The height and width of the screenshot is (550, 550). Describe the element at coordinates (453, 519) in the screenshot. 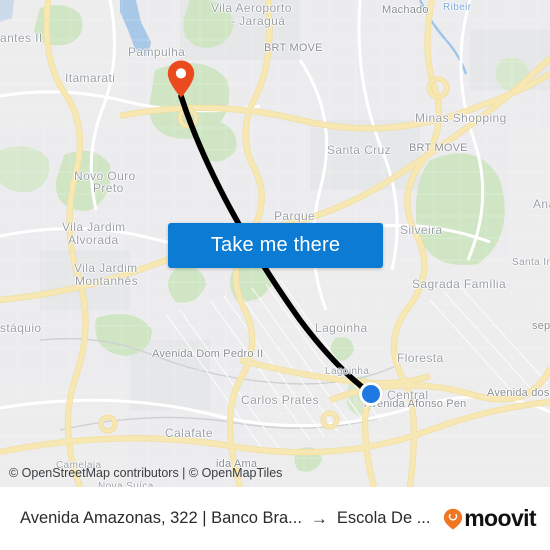

I see `moovit-pin-icon` at that location.